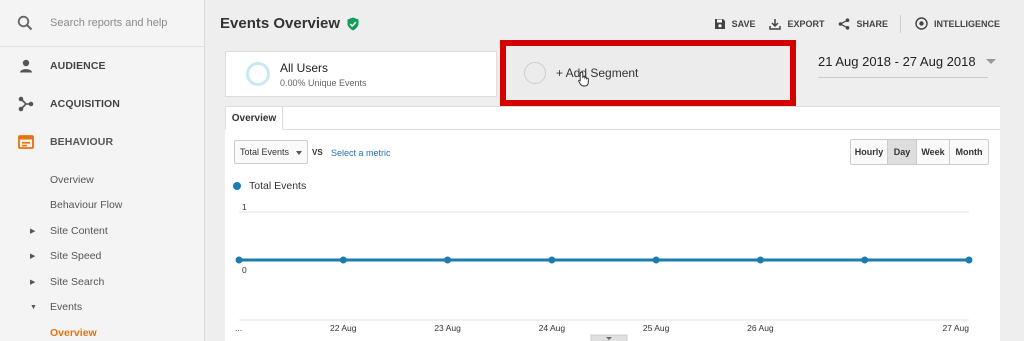 The height and width of the screenshot is (341, 1024). I want to click on granularity-month-button: Month, so click(969, 152).